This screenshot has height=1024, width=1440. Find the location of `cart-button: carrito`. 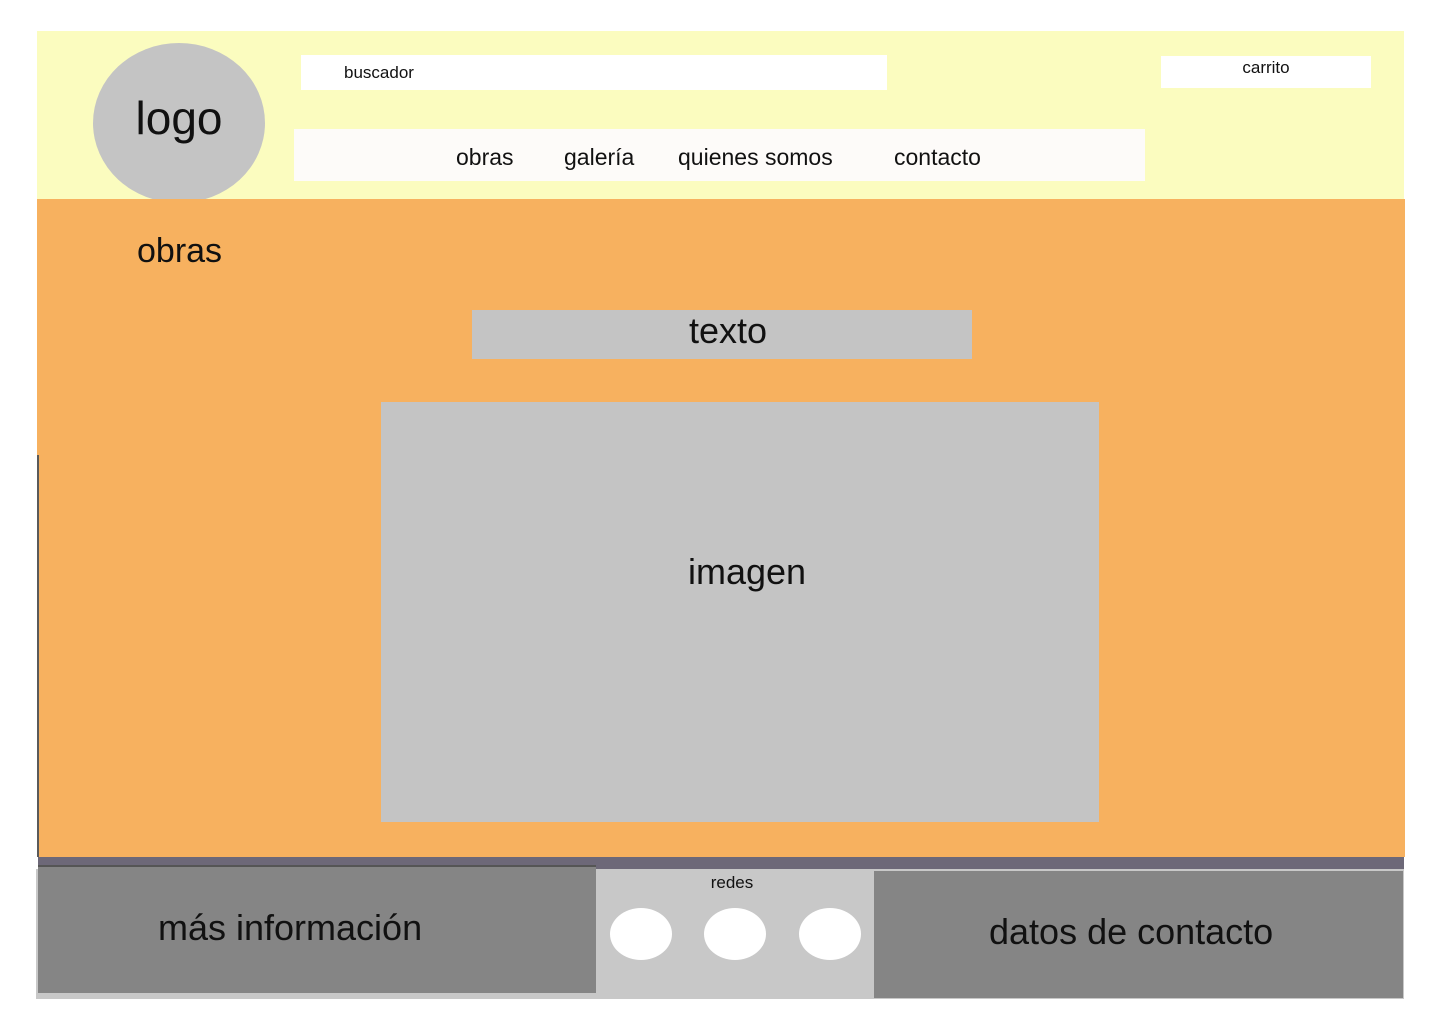

cart-button: carrito is located at coordinates (1266, 72).